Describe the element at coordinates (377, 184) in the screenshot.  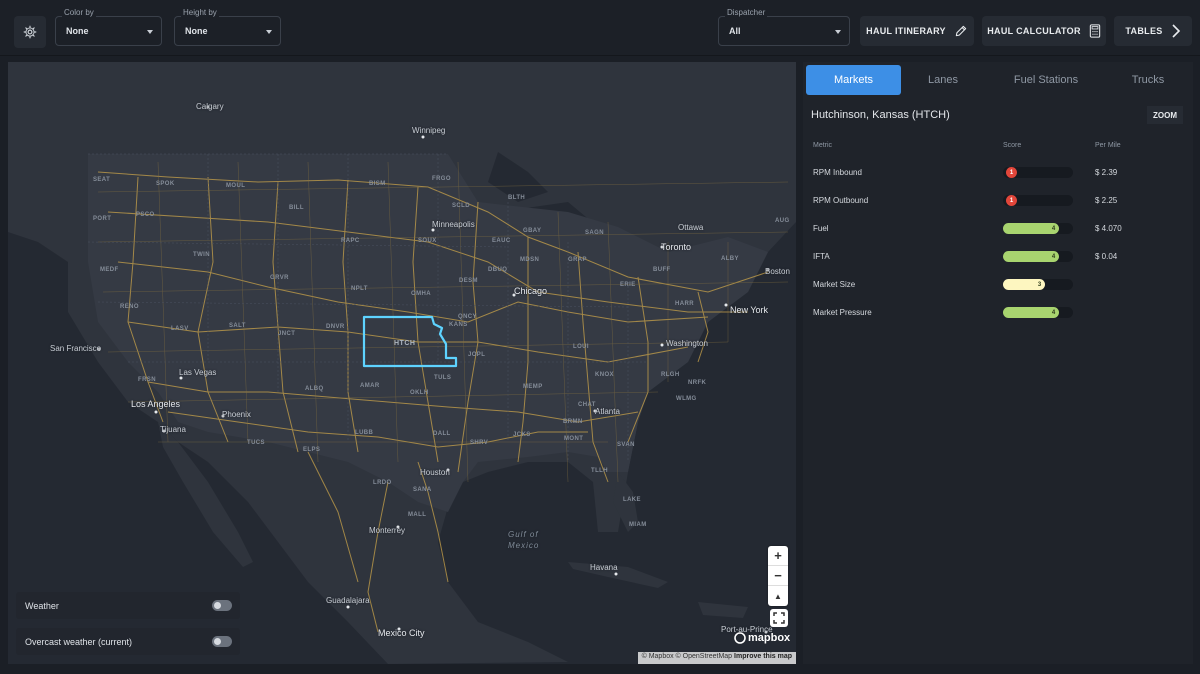
I see `market-code: BISM` at that location.